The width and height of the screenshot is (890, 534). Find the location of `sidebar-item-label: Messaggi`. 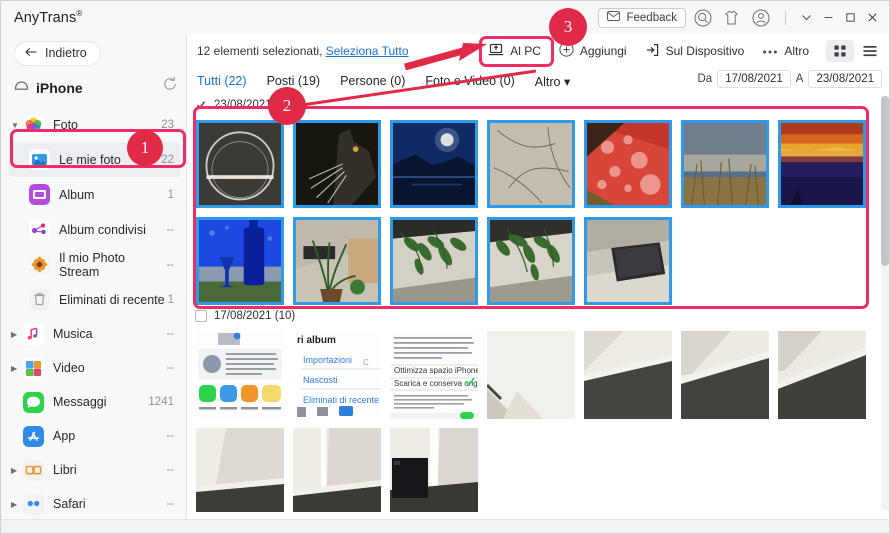

sidebar-item-label: Messaggi is located at coordinates (80, 402).